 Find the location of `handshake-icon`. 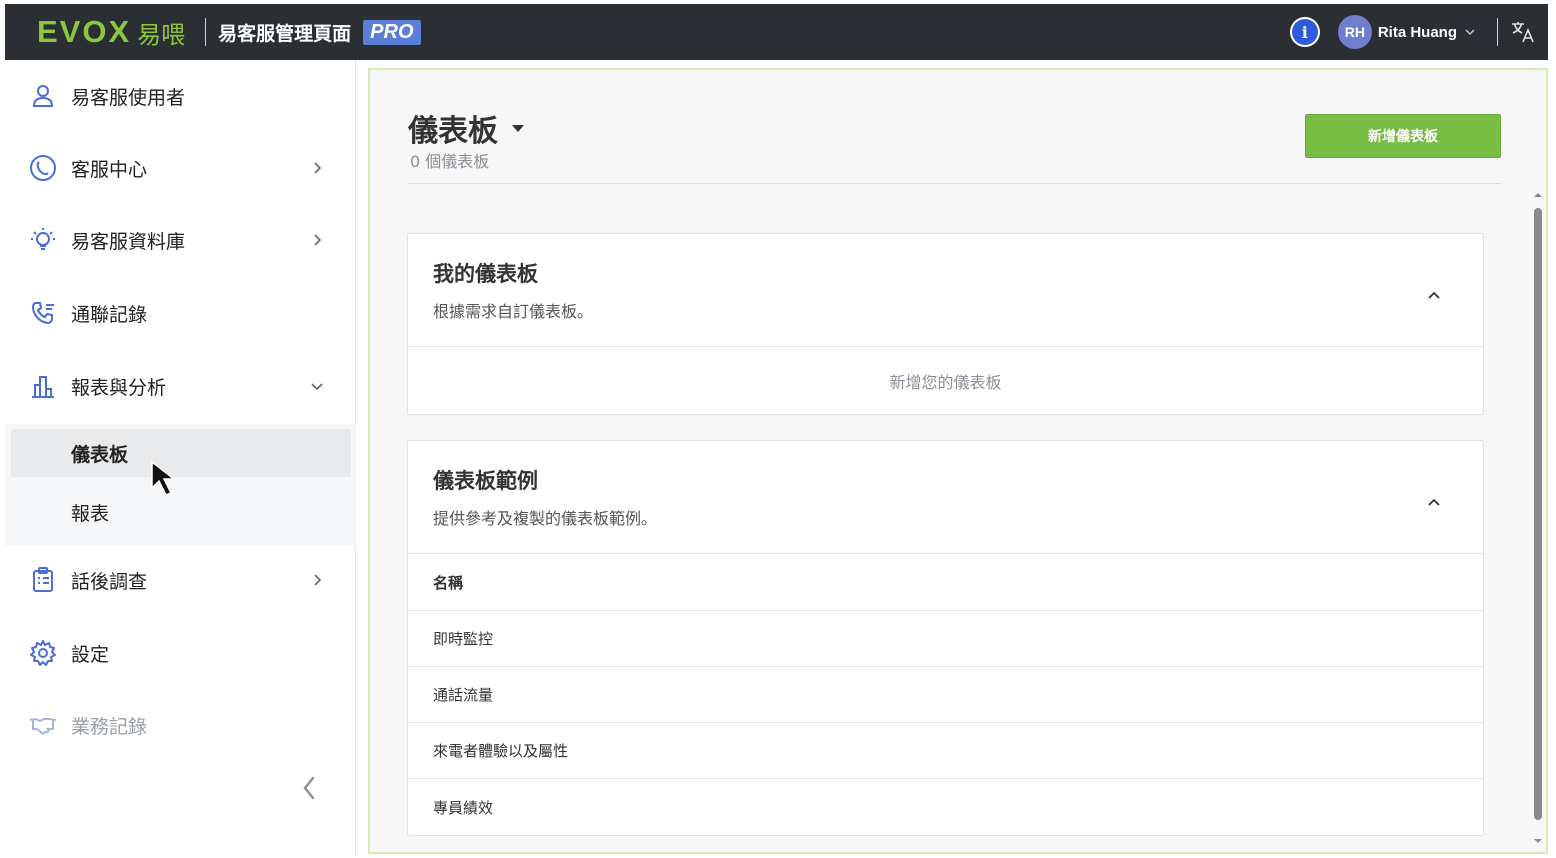

handshake-icon is located at coordinates (43, 725).